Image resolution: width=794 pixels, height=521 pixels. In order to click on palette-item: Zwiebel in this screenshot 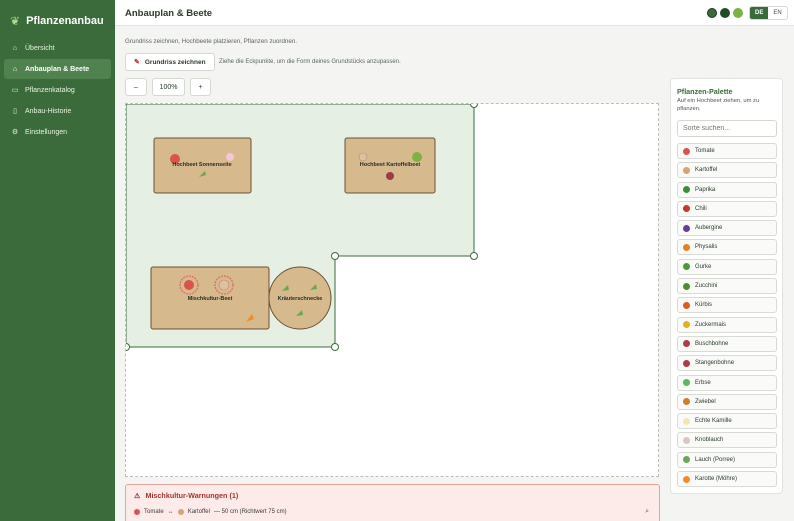, I will do `click(727, 401)`.